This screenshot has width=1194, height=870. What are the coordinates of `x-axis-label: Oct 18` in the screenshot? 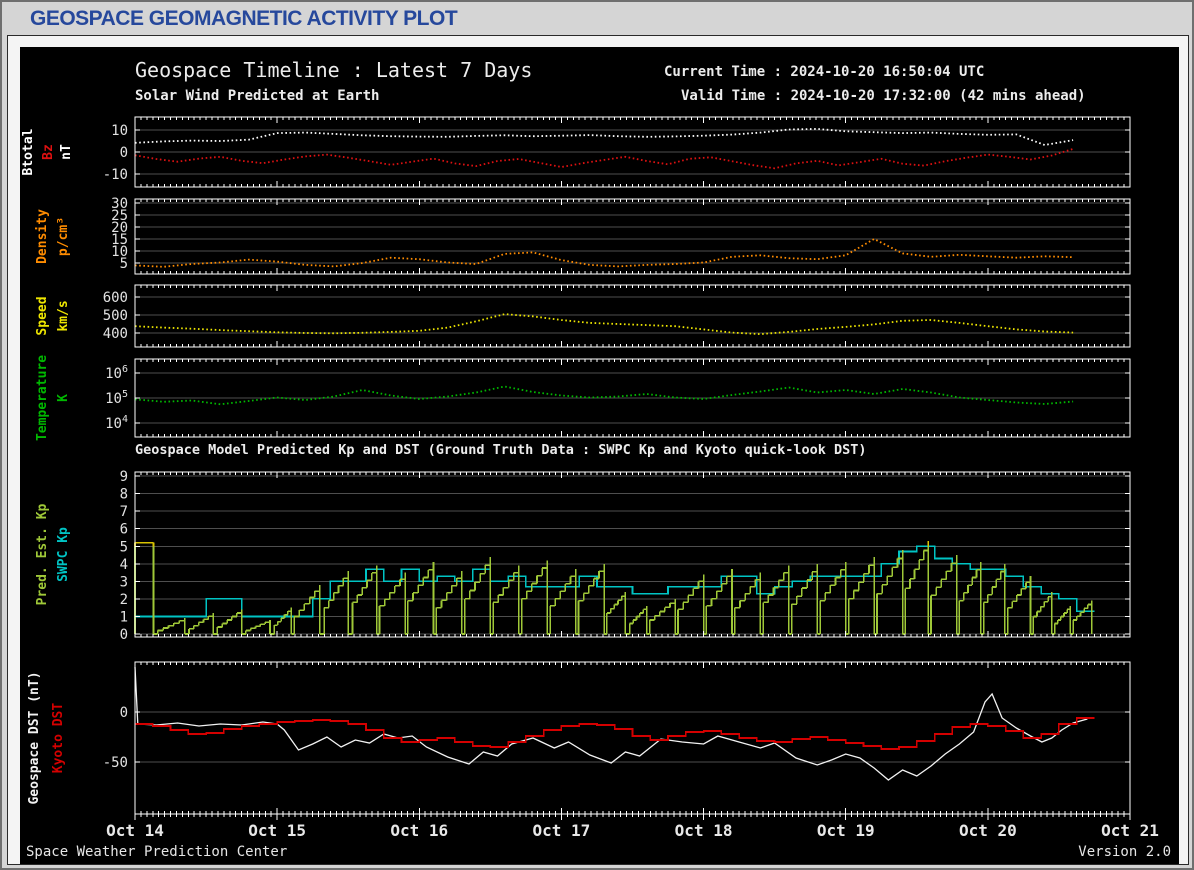 It's located at (704, 830).